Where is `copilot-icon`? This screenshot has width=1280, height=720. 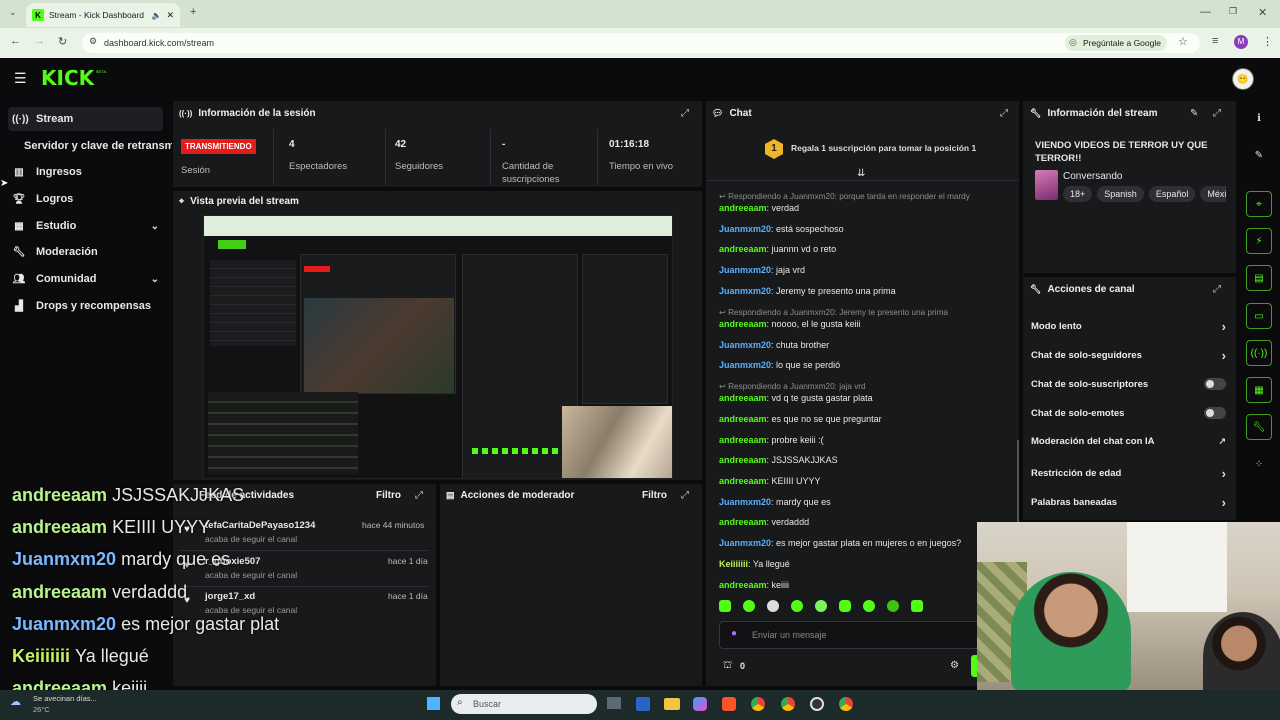 copilot-icon is located at coordinates (700, 704).